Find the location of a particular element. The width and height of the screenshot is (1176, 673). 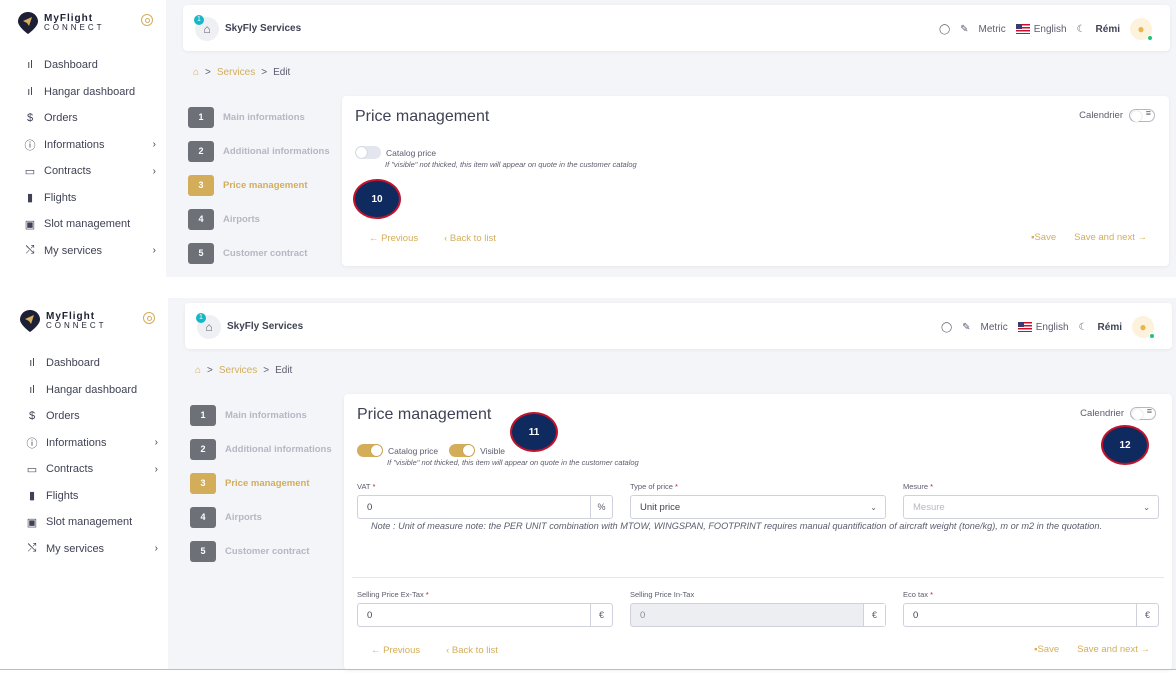

chevron-right-icon: › is located at coordinates (156, 549).